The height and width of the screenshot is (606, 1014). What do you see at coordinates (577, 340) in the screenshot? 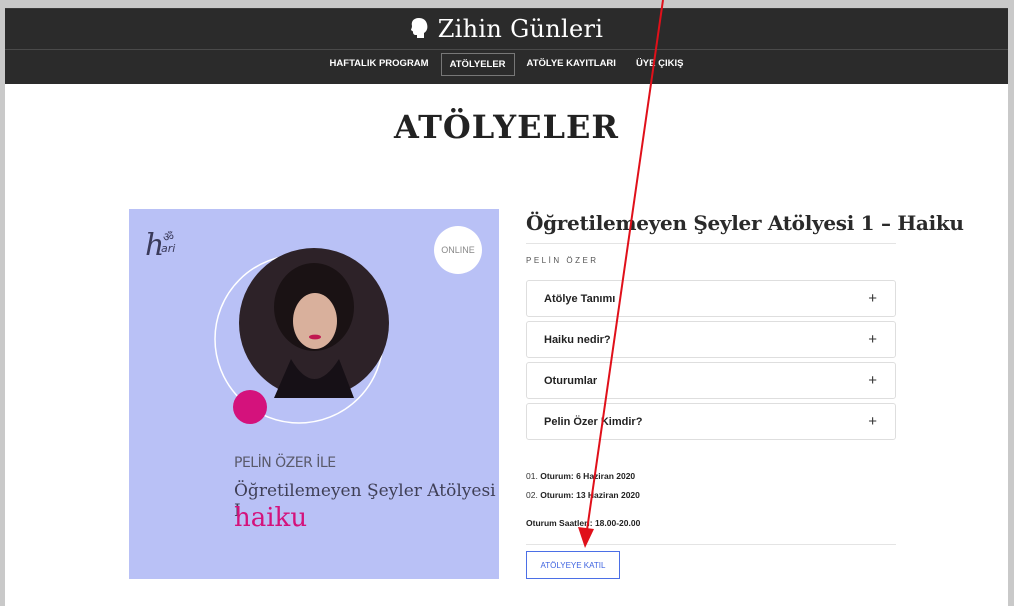
I see `accordion-label: Haiku nedir?` at bounding box center [577, 340].